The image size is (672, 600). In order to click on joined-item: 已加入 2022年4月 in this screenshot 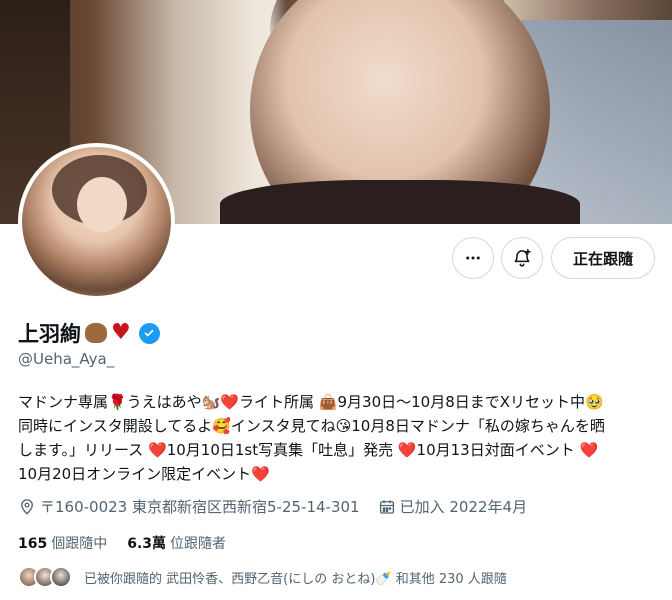, I will do `click(453, 506)`.